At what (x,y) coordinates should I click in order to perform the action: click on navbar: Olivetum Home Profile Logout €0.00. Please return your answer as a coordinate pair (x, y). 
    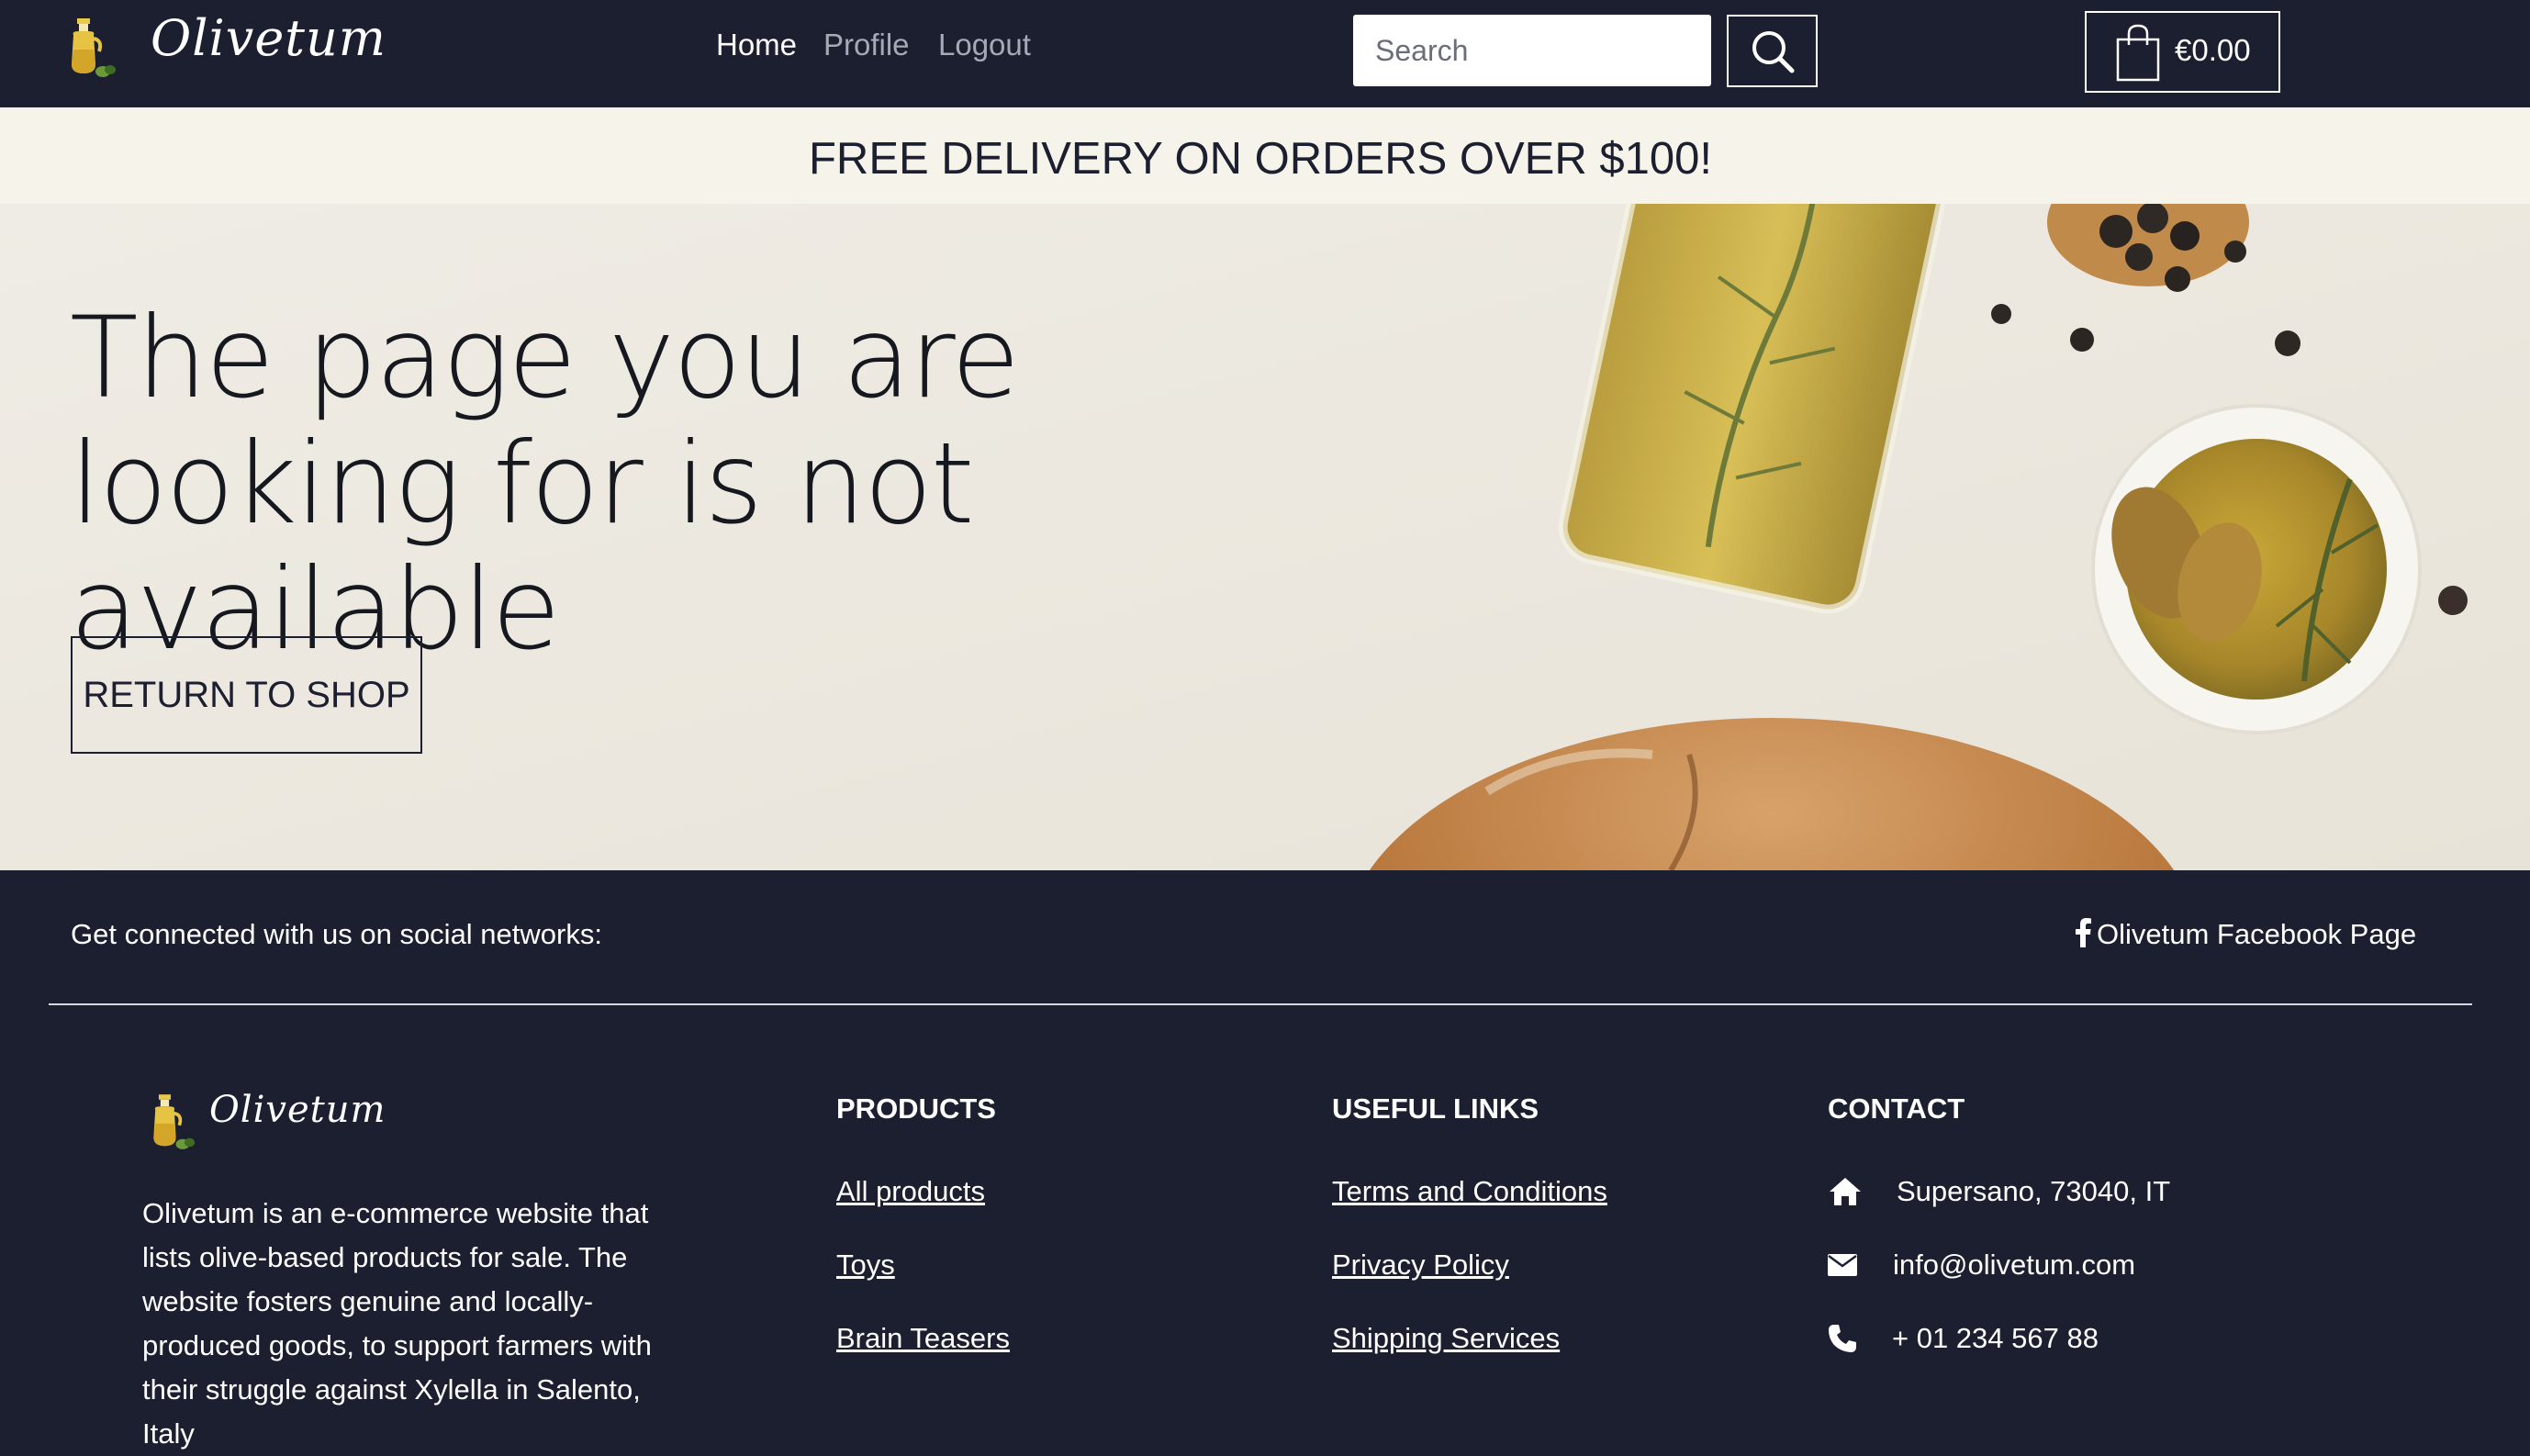
    Looking at the image, I should click on (1265, 53).